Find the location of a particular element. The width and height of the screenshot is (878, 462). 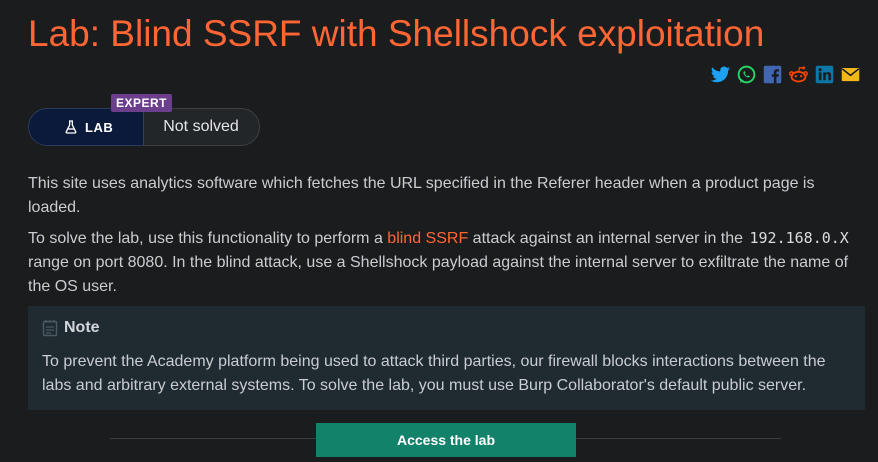

expert-badge: EXPERT is located at coordinates (142, 103).